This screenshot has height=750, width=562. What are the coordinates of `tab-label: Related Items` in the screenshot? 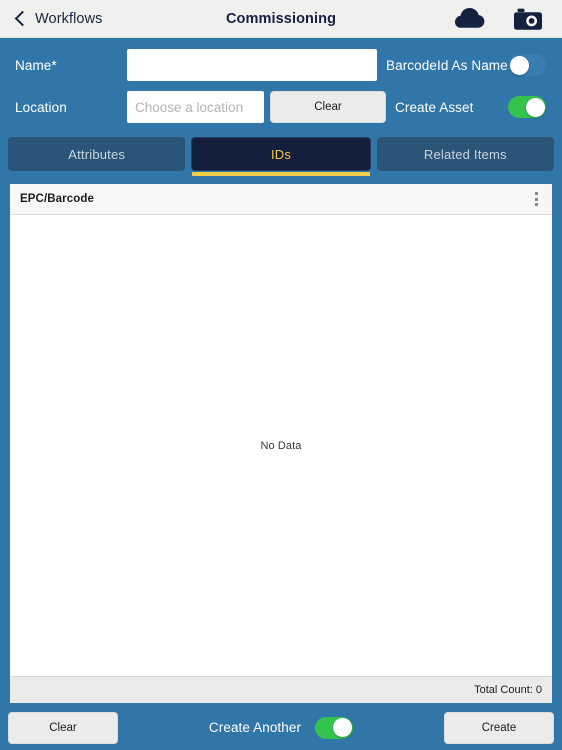 It's located at (465, 154).